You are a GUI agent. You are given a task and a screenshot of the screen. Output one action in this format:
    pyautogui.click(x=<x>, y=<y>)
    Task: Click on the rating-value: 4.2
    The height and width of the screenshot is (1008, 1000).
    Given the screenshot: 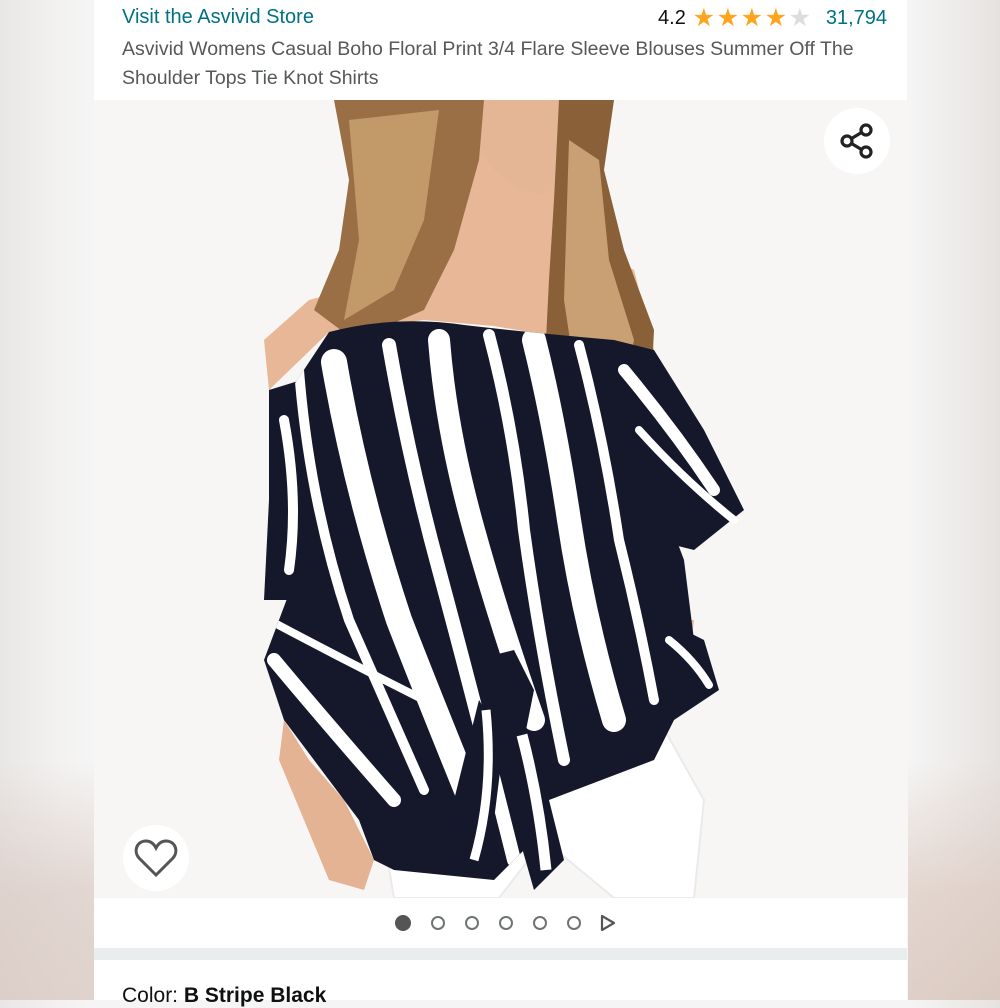 What is the action you would take?
    pyautogui.click(x=672, y=18)
    